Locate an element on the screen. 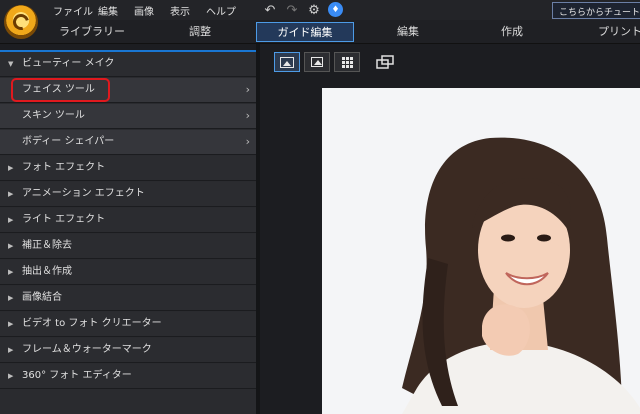 Image resolution: width=640 pixels, height=414 pixels. category-video-to-photo: ▶ ビデオ to フォト クリエーター is located at coordinates (128, 324).